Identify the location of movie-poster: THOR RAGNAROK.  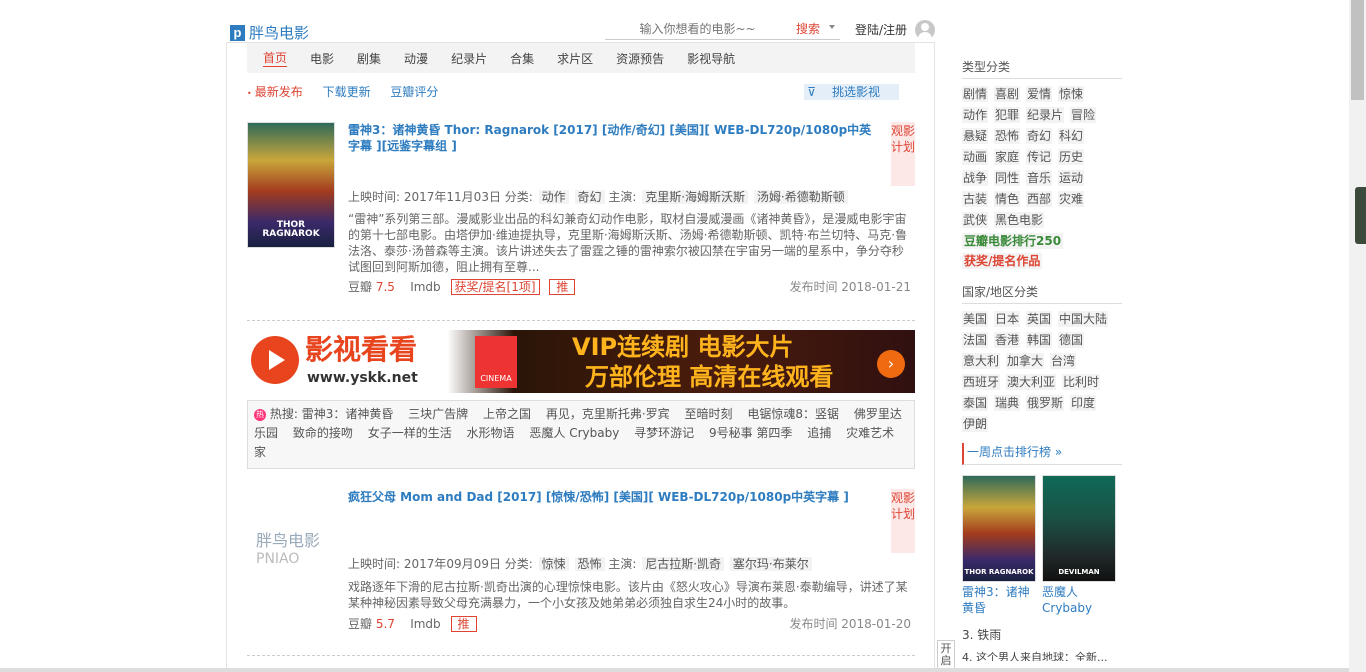
(291, 185).